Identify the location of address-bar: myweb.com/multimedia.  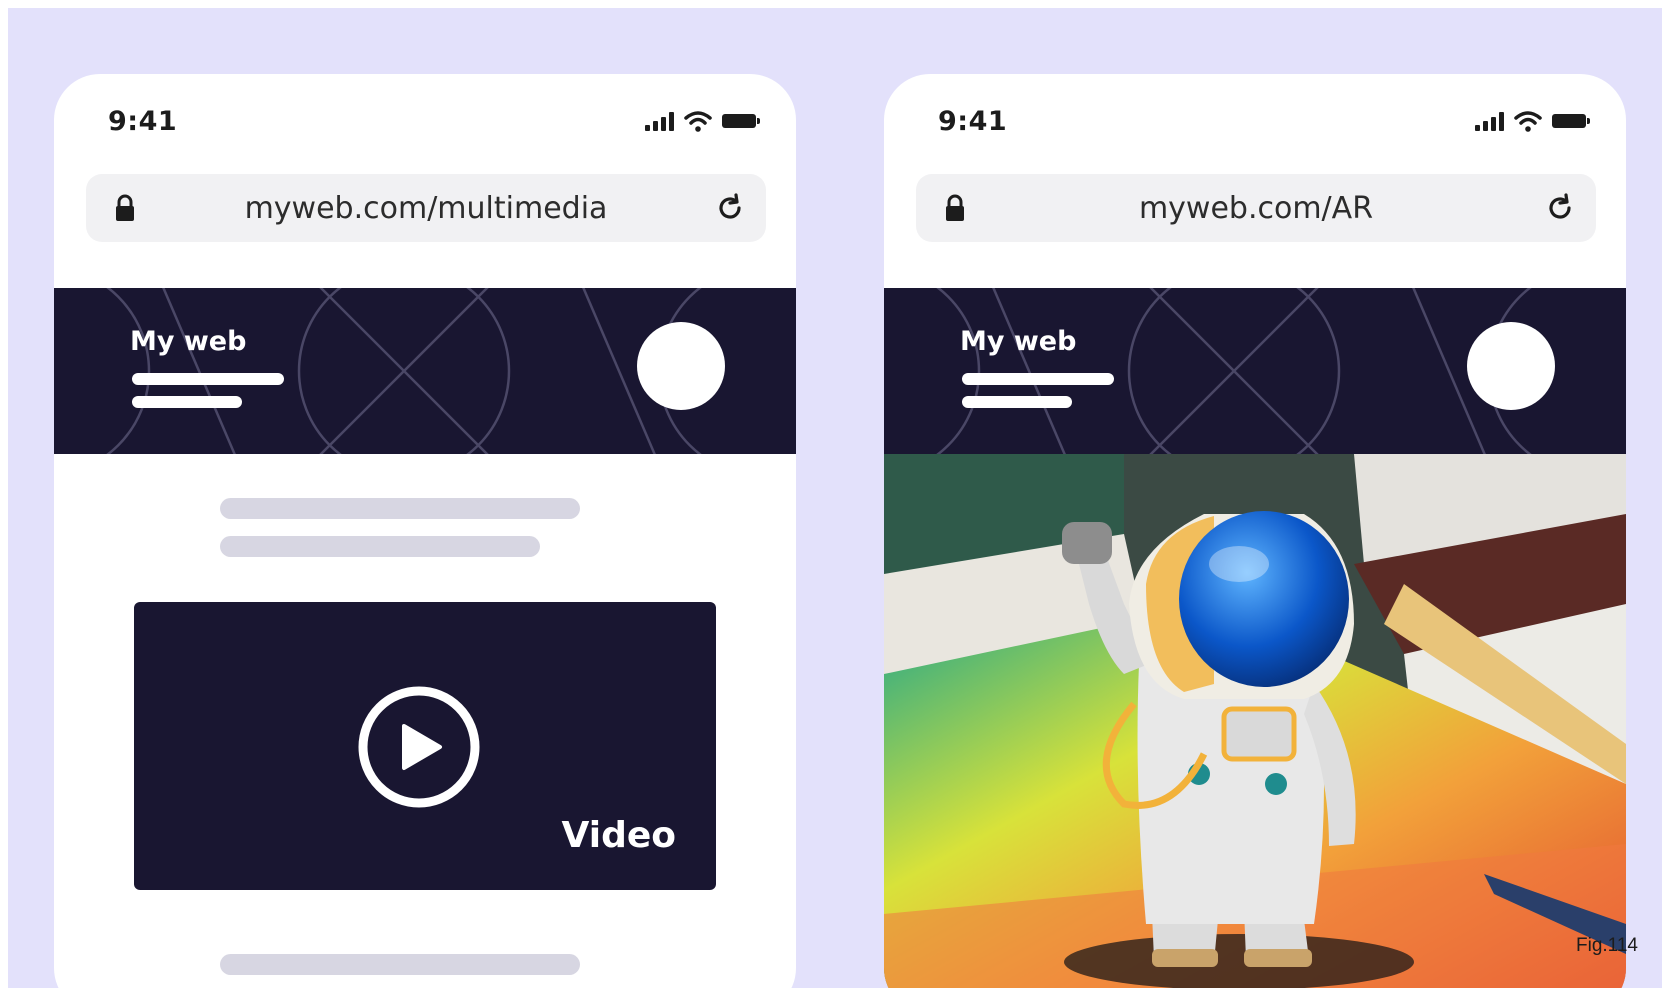
(426, 208).